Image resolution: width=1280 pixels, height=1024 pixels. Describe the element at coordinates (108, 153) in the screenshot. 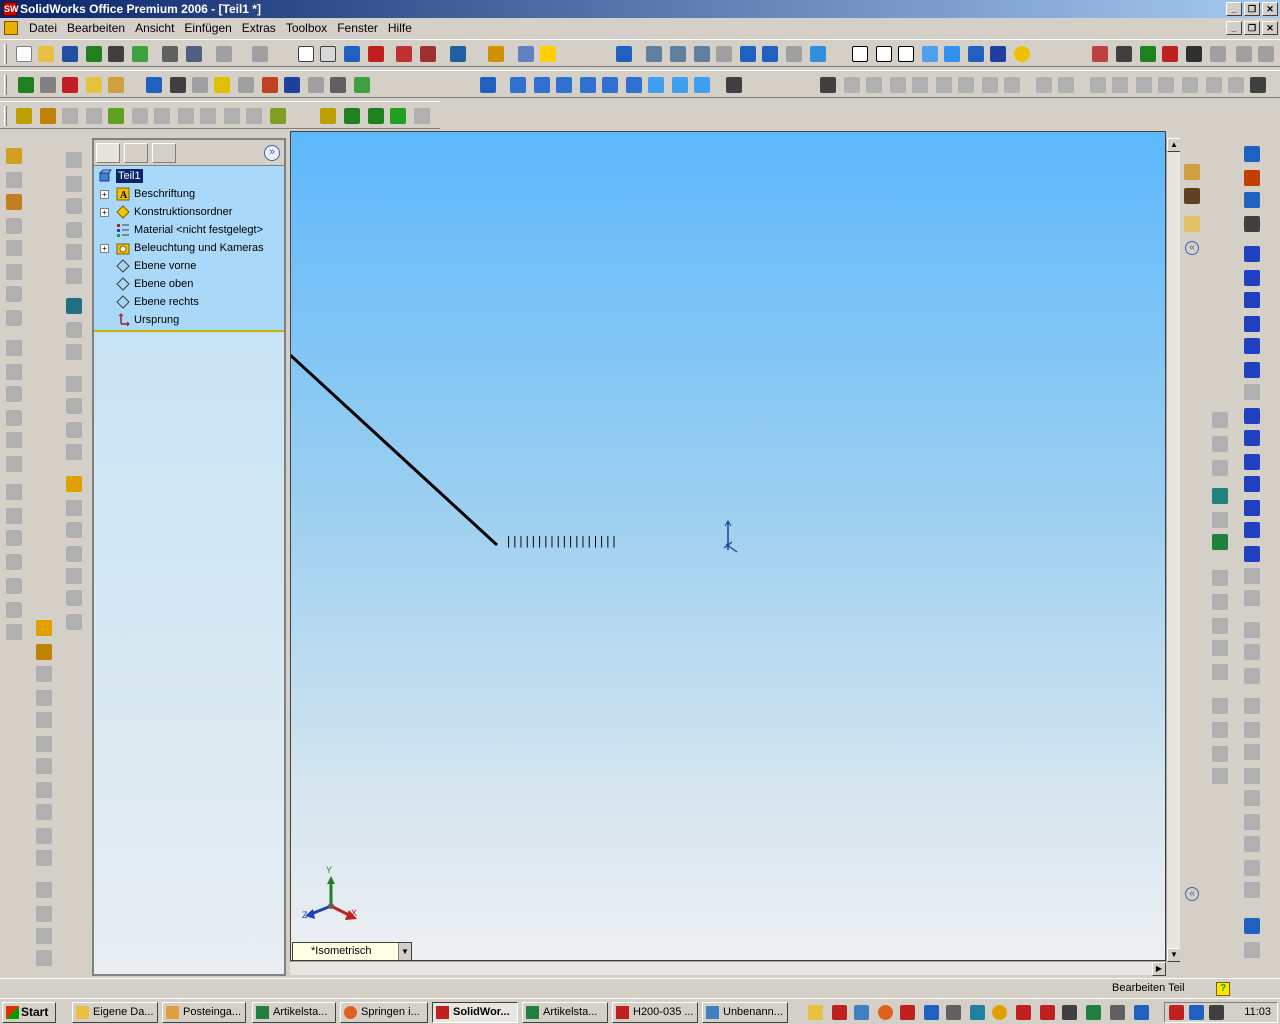

I see `featuremanager-tab` at that location.